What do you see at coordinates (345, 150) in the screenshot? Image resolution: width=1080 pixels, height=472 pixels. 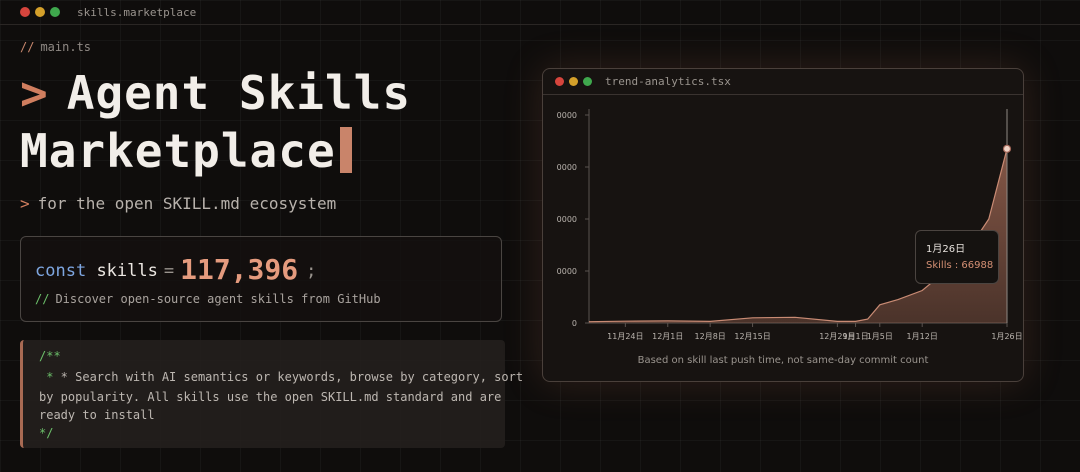 I see `text-cursor` at bounding box center [345, 150].